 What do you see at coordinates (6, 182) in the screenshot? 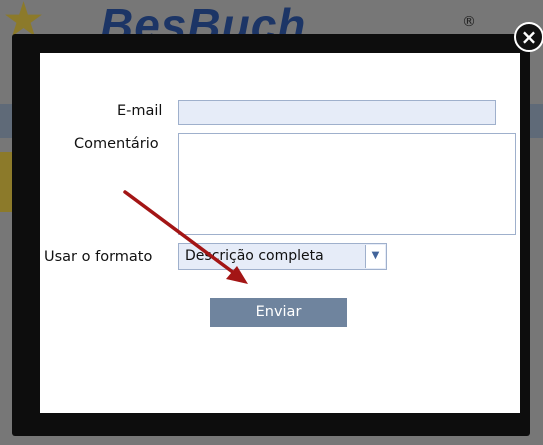
I see `background-accent` at bounding box center [6, 182].